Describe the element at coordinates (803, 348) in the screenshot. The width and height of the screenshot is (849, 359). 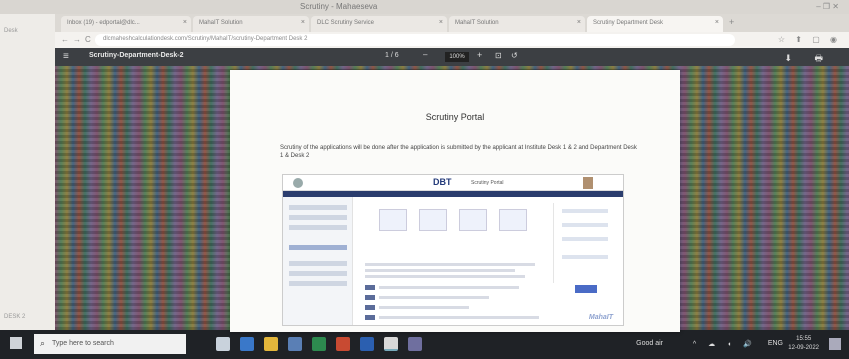
I see `clock-date: 12-09-2022` at that location.